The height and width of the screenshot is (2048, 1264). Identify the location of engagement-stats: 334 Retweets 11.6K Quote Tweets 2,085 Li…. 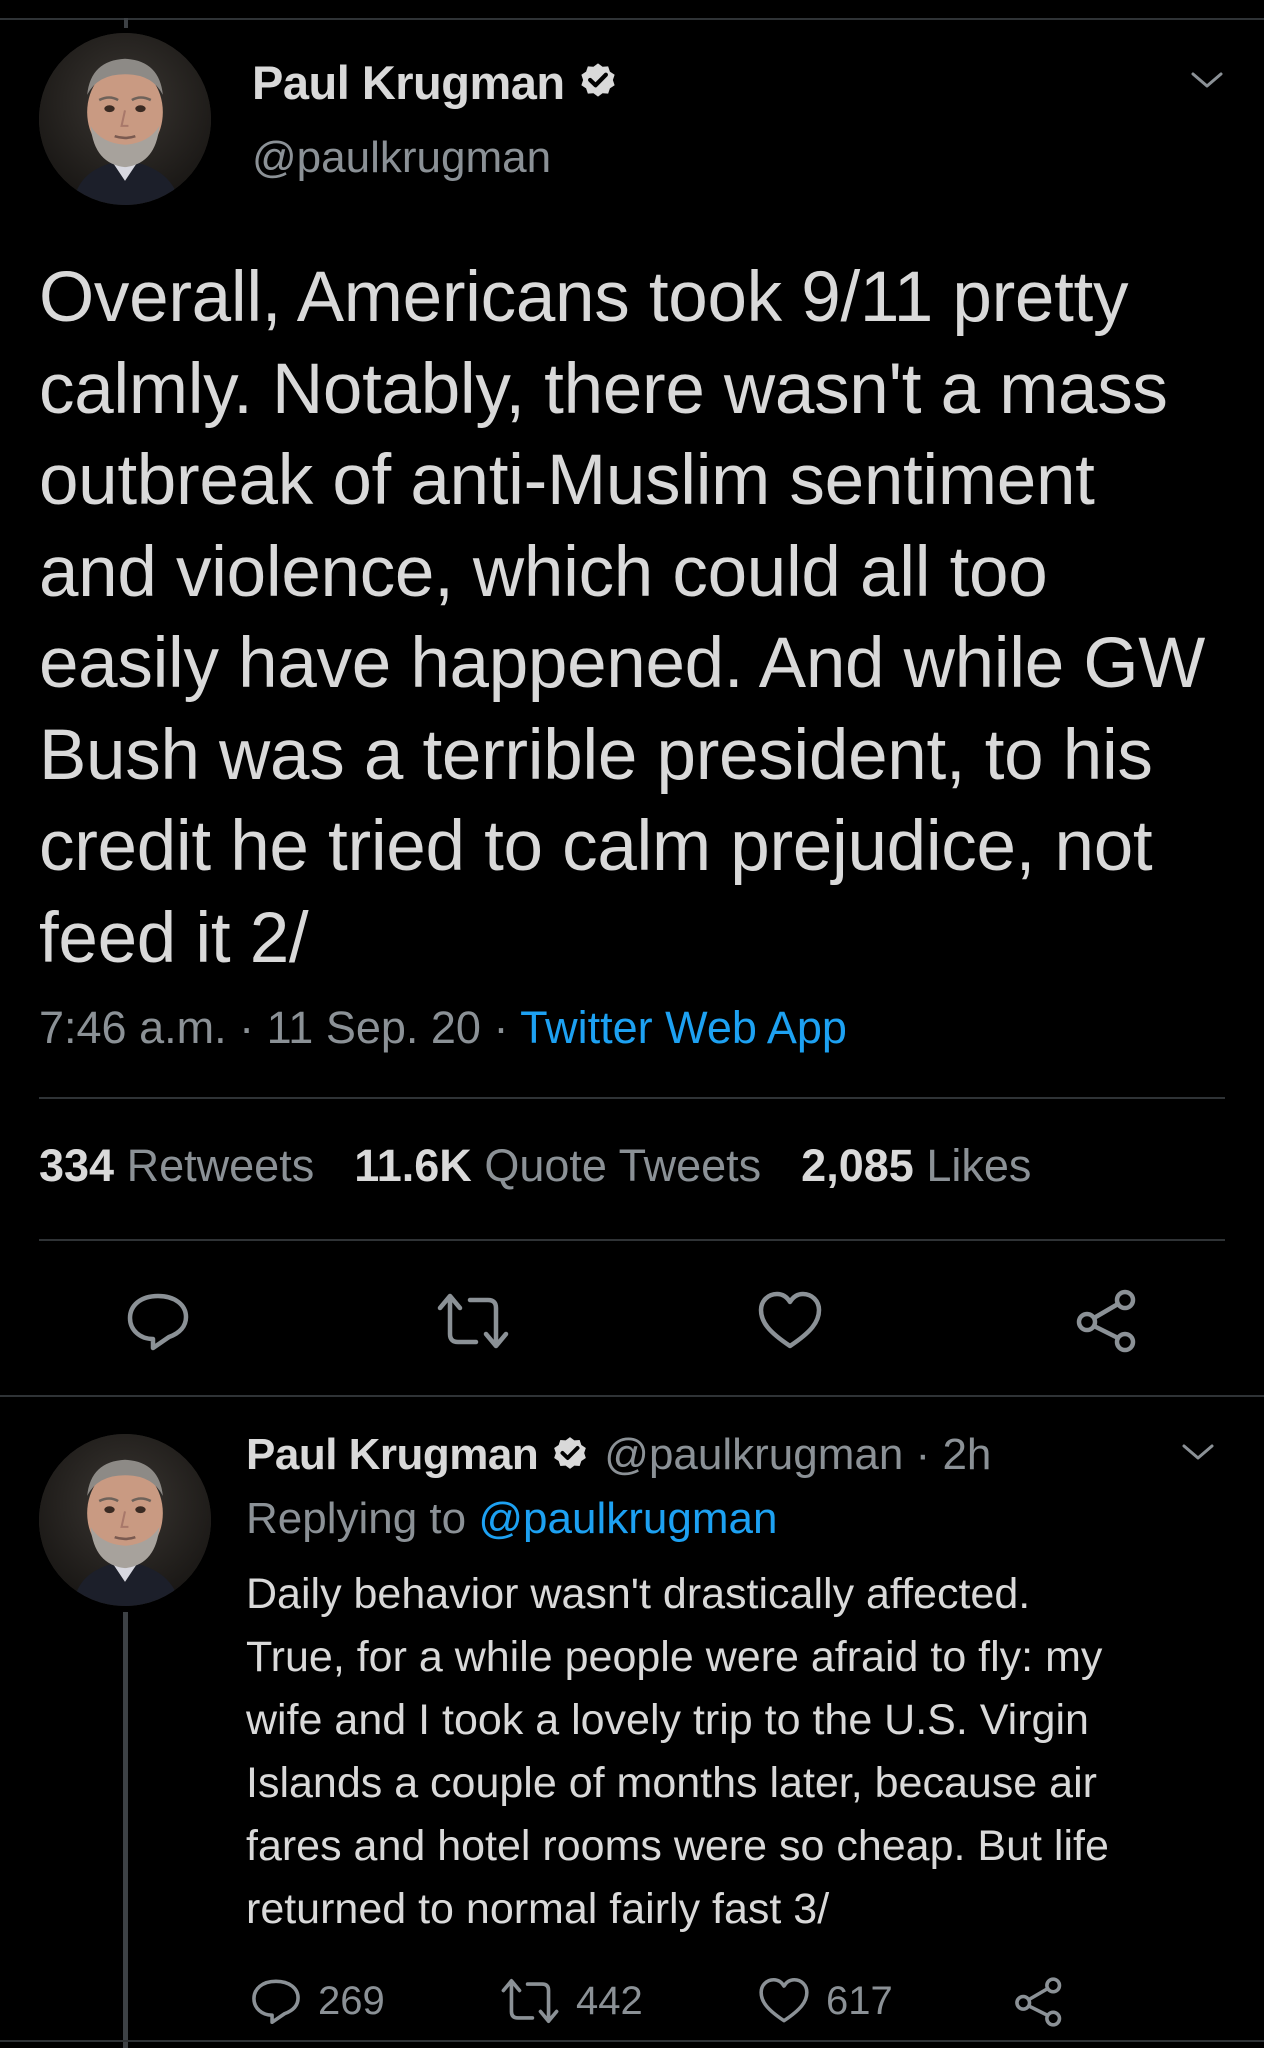
(535, 1166).